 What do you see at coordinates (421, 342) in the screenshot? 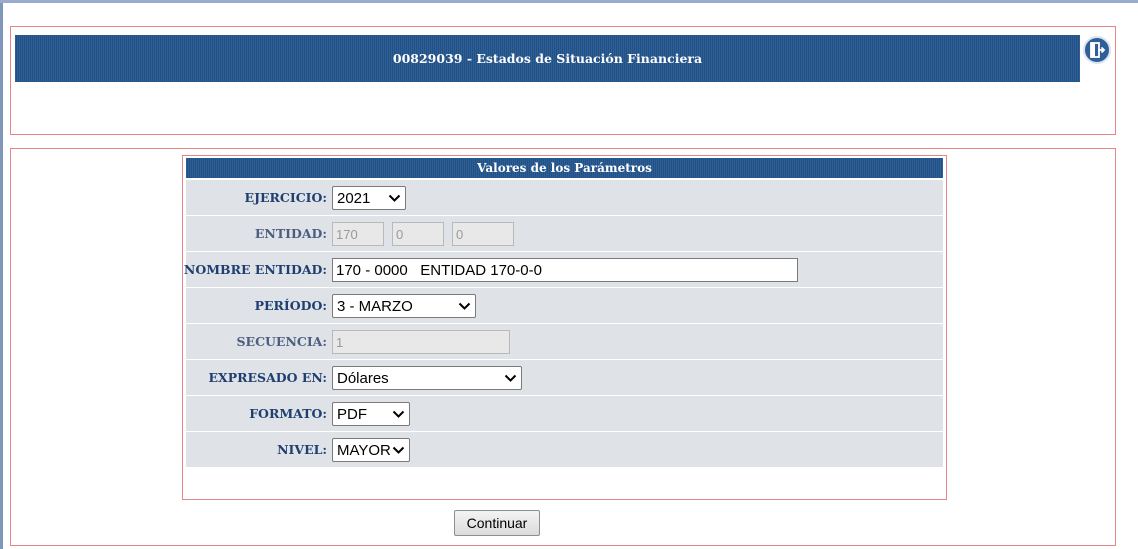
I see `secuencia-field: 1` at bounding box center [421, 342].